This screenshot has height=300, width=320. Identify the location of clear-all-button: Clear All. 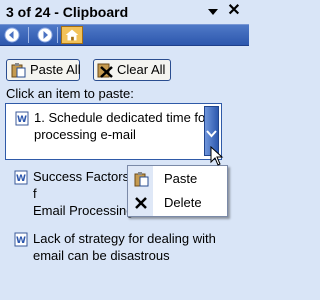
(132, 70).